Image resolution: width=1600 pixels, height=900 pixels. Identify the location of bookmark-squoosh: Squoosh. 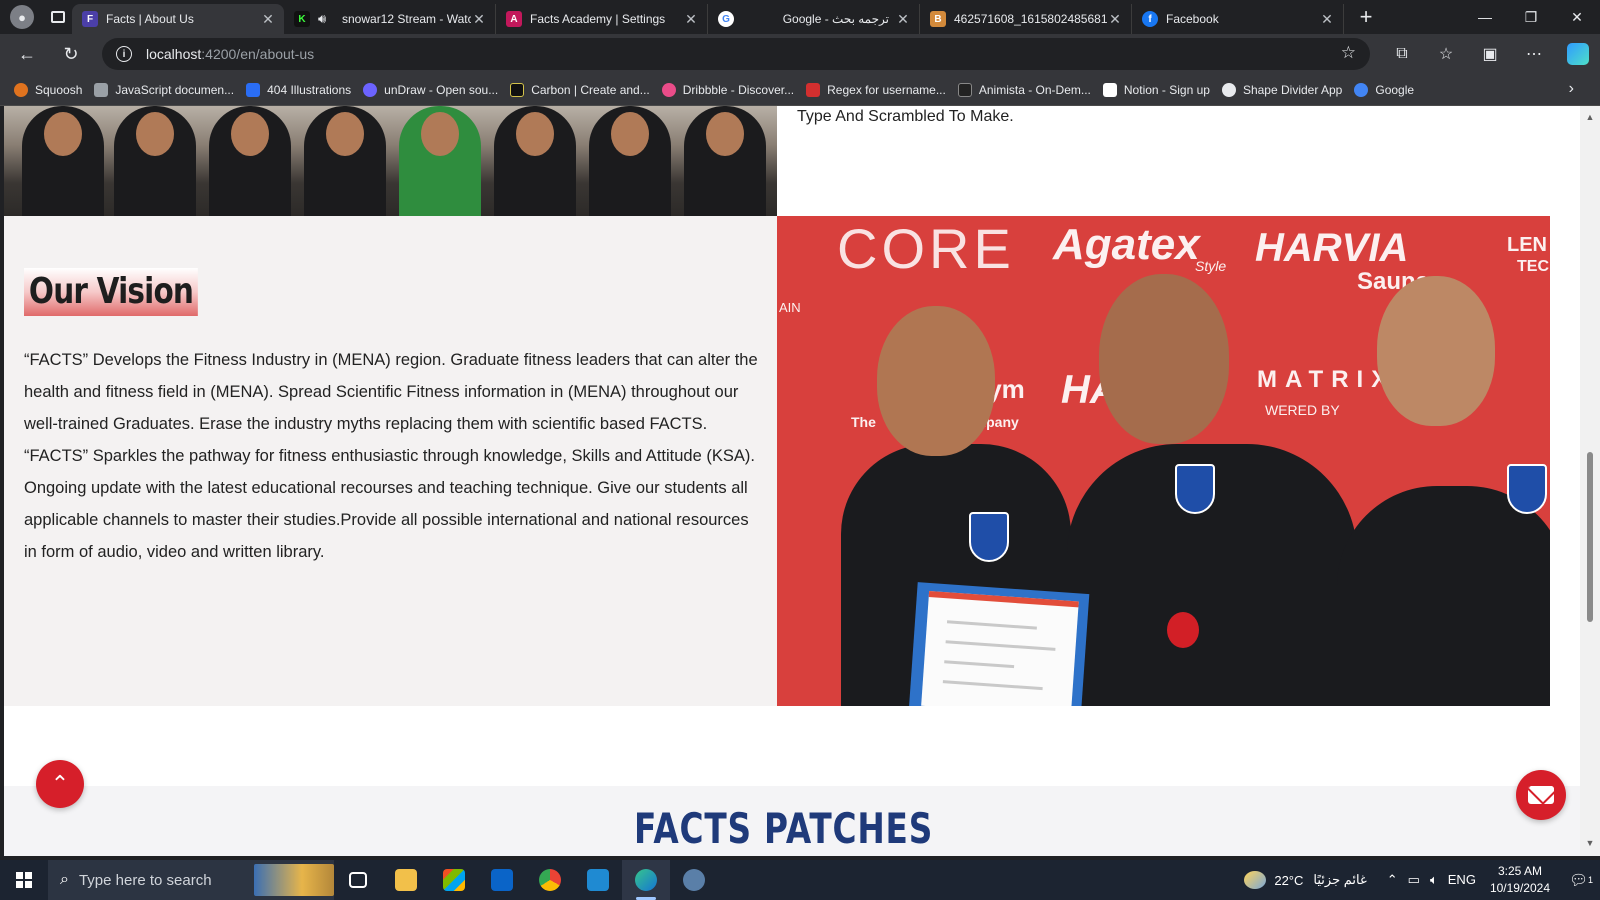
(51, 90).